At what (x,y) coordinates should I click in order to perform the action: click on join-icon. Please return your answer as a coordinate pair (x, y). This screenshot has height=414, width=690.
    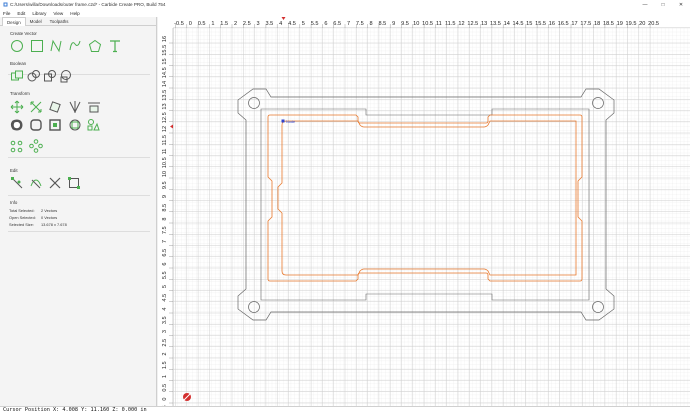
    Looking at the image, I should click on (75, 125).